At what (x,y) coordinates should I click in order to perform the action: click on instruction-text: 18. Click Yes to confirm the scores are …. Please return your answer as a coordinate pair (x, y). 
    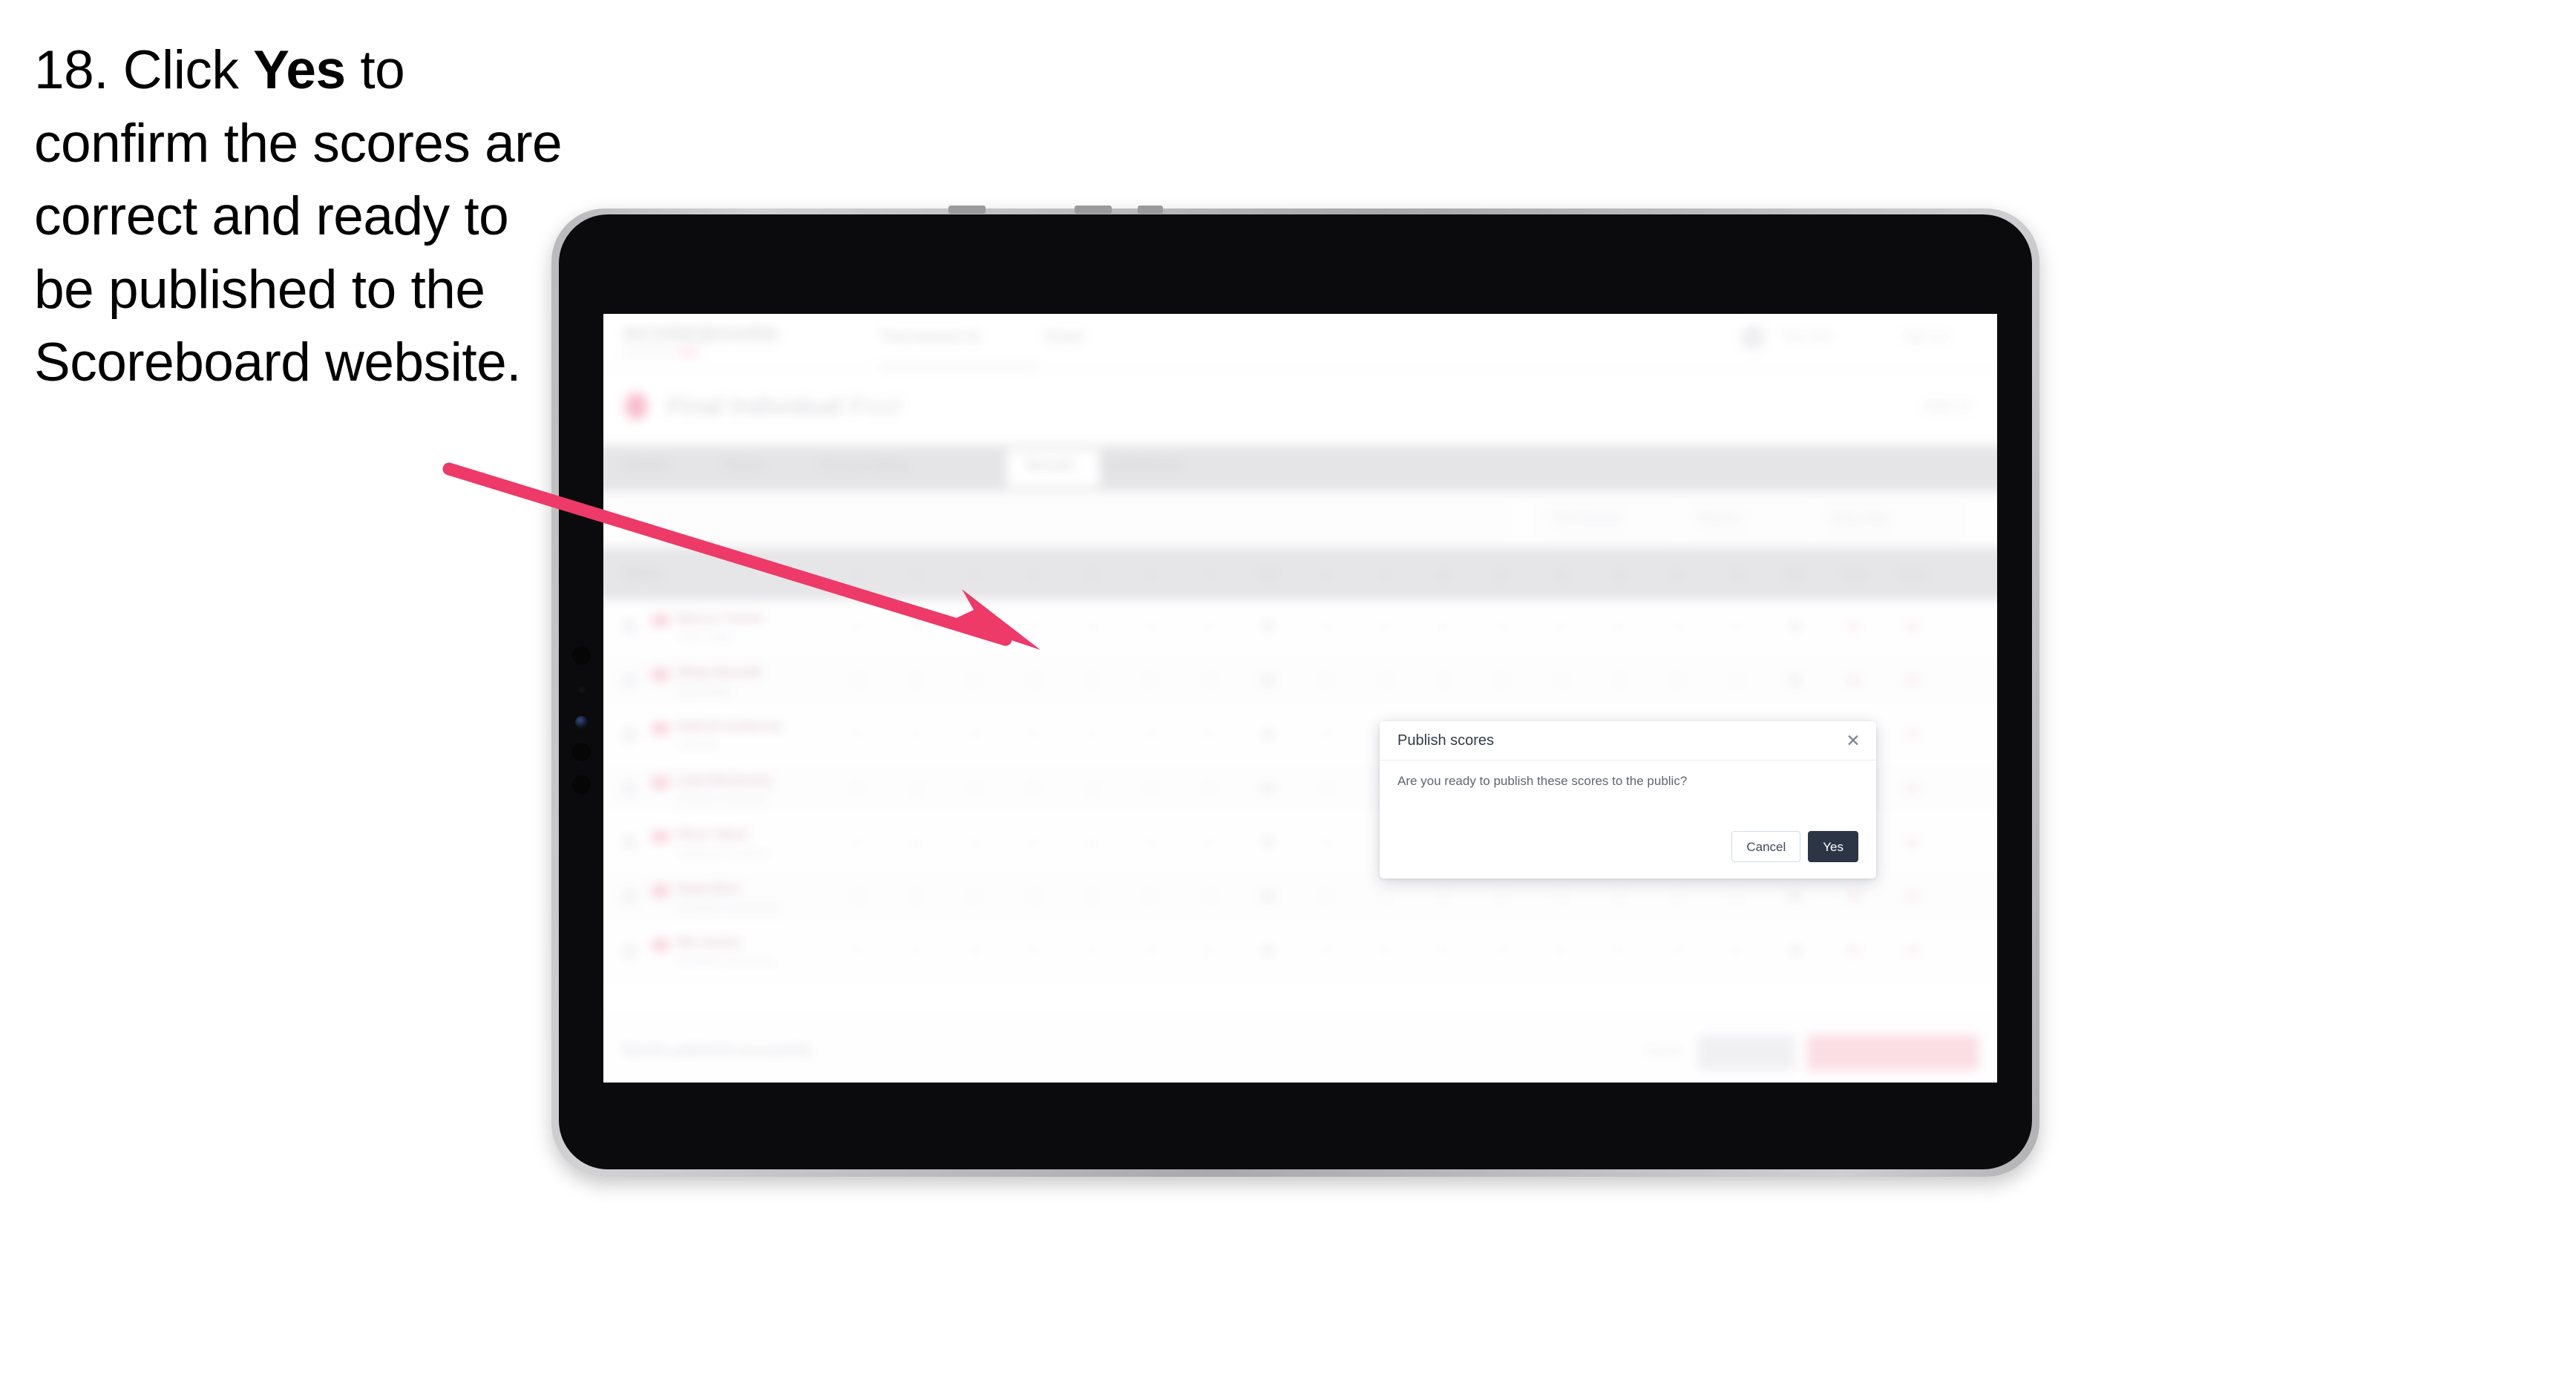
    Looking at the image, I should click on (305, 217).